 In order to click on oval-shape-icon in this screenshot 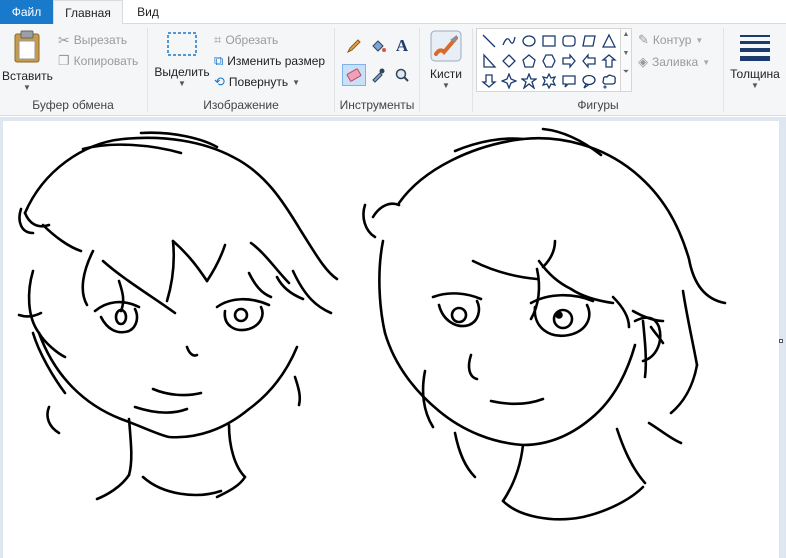, I will do `click(529, 41)`.